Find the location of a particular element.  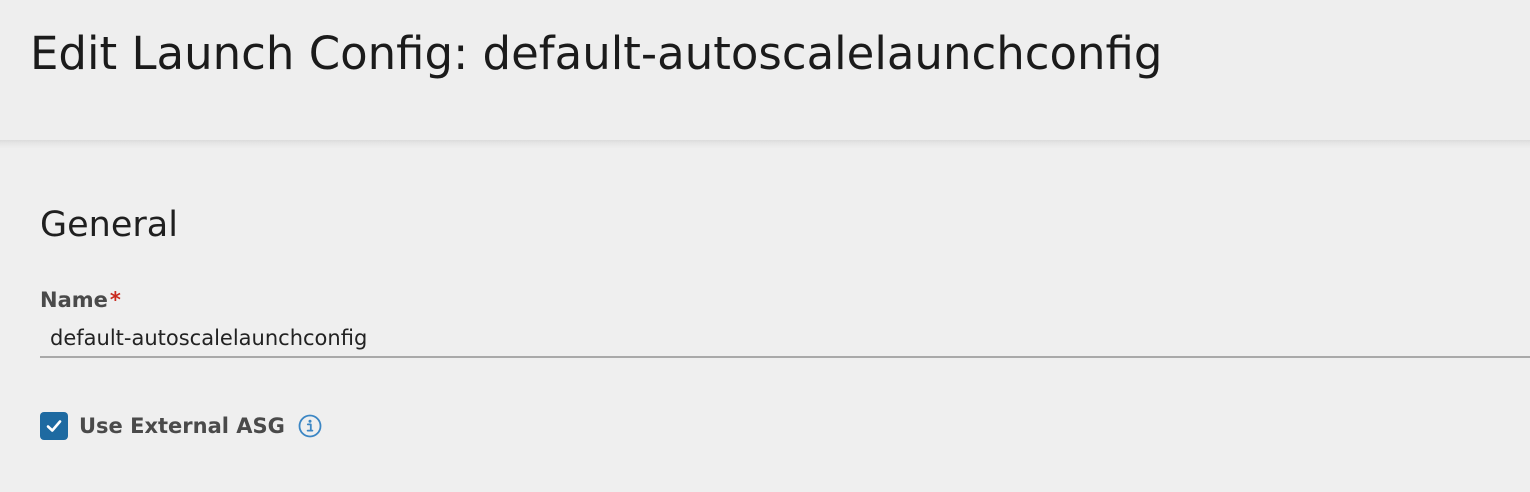

name-input is located at coordinates (785, 339).